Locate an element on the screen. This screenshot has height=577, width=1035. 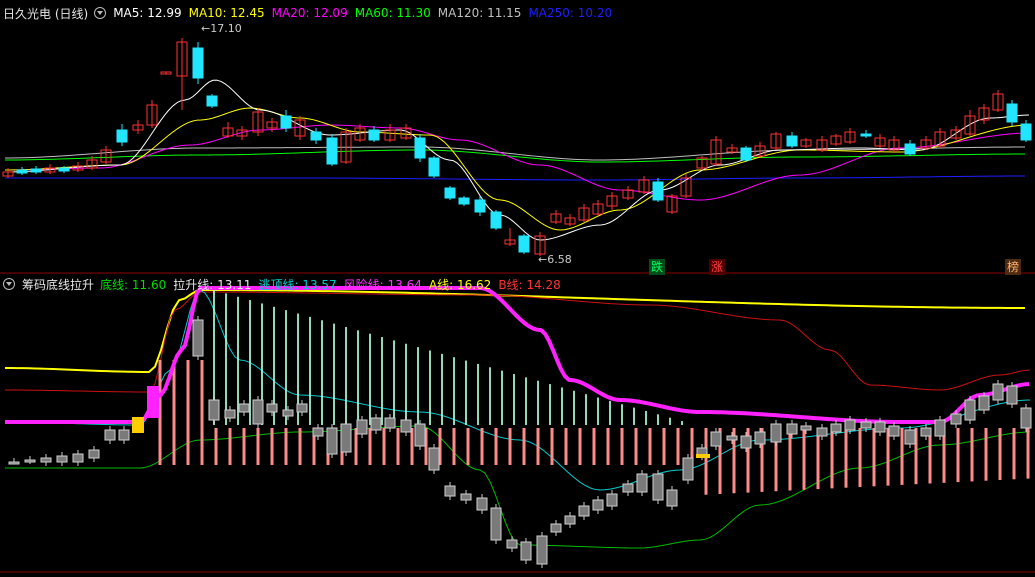
signal-down-badge: 跌 is located at coordinates (657, 267).